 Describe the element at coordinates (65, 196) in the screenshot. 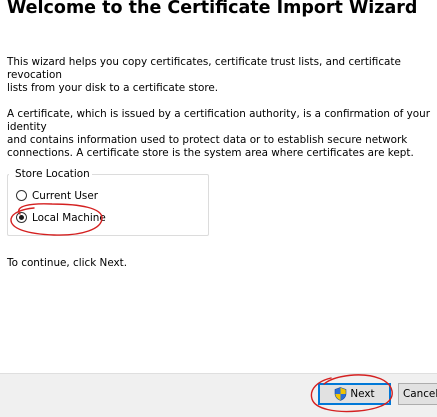

I see `current-user-label: Current User` at that location.